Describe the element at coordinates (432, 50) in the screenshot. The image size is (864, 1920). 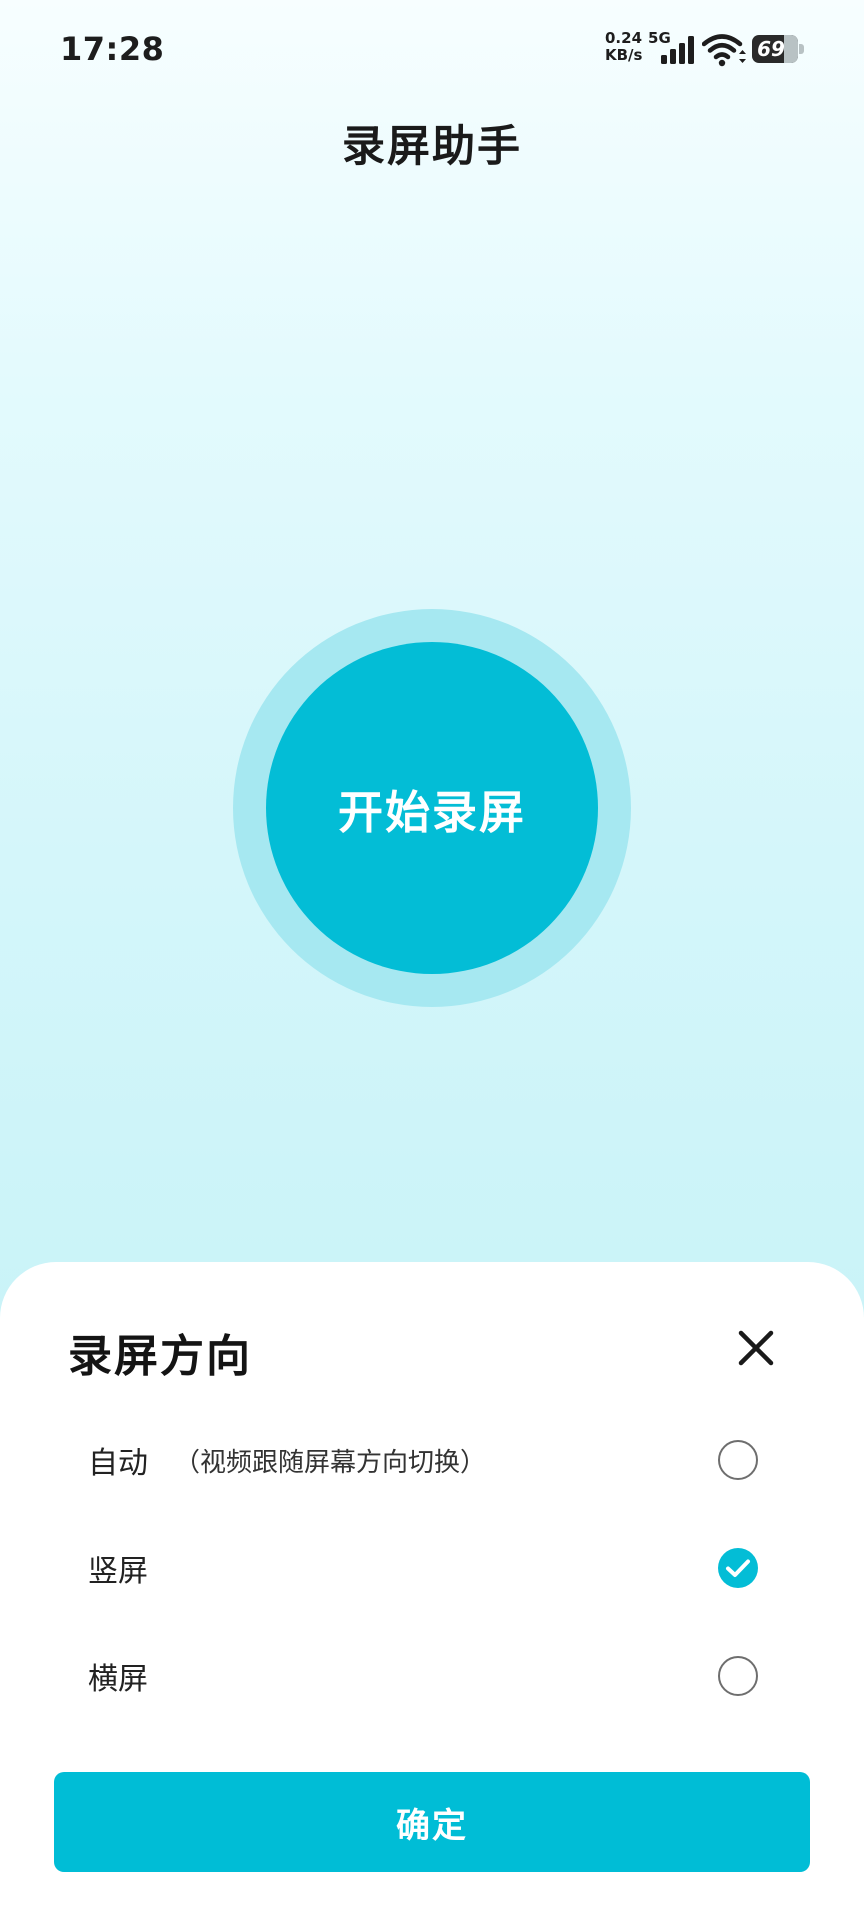
I see `status-bar: 17:28 0.24 5G KB/s 69` at that location.